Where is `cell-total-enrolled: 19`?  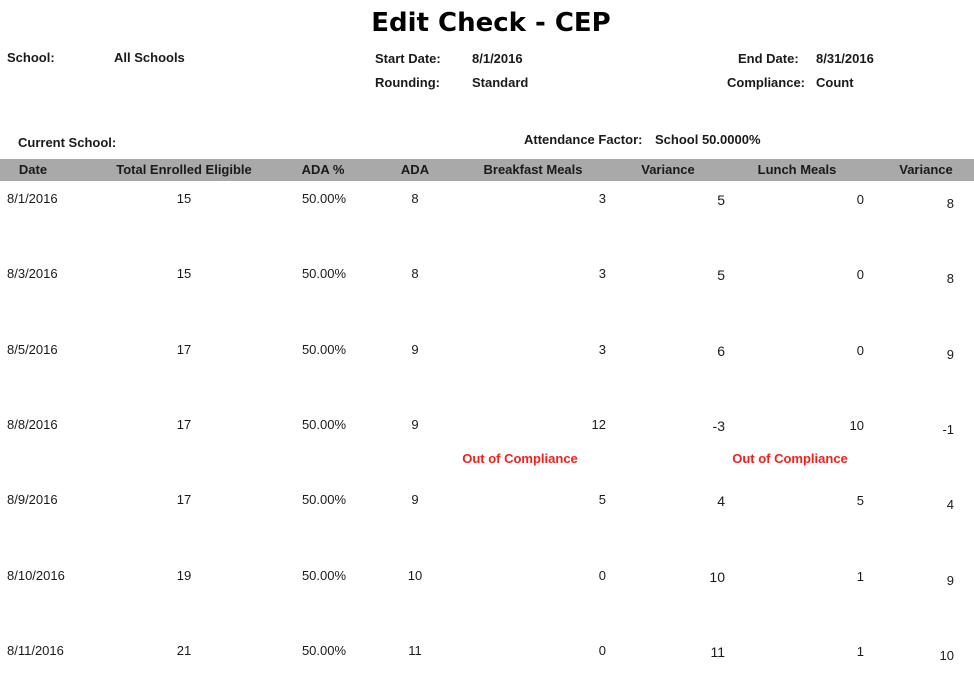 cell-total-enrolled: 19 is located at coordinates (184, 575).